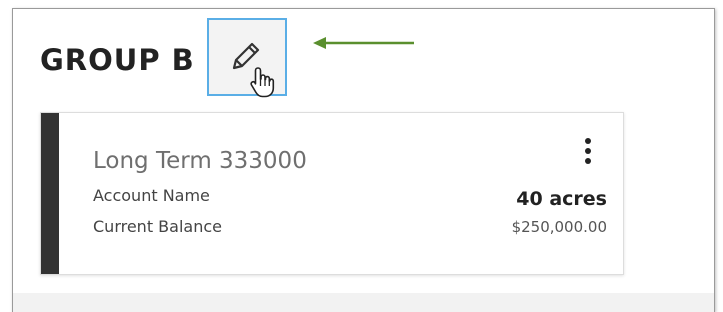  I want to click on balance-value: $250,000.00, so click(559, 227).